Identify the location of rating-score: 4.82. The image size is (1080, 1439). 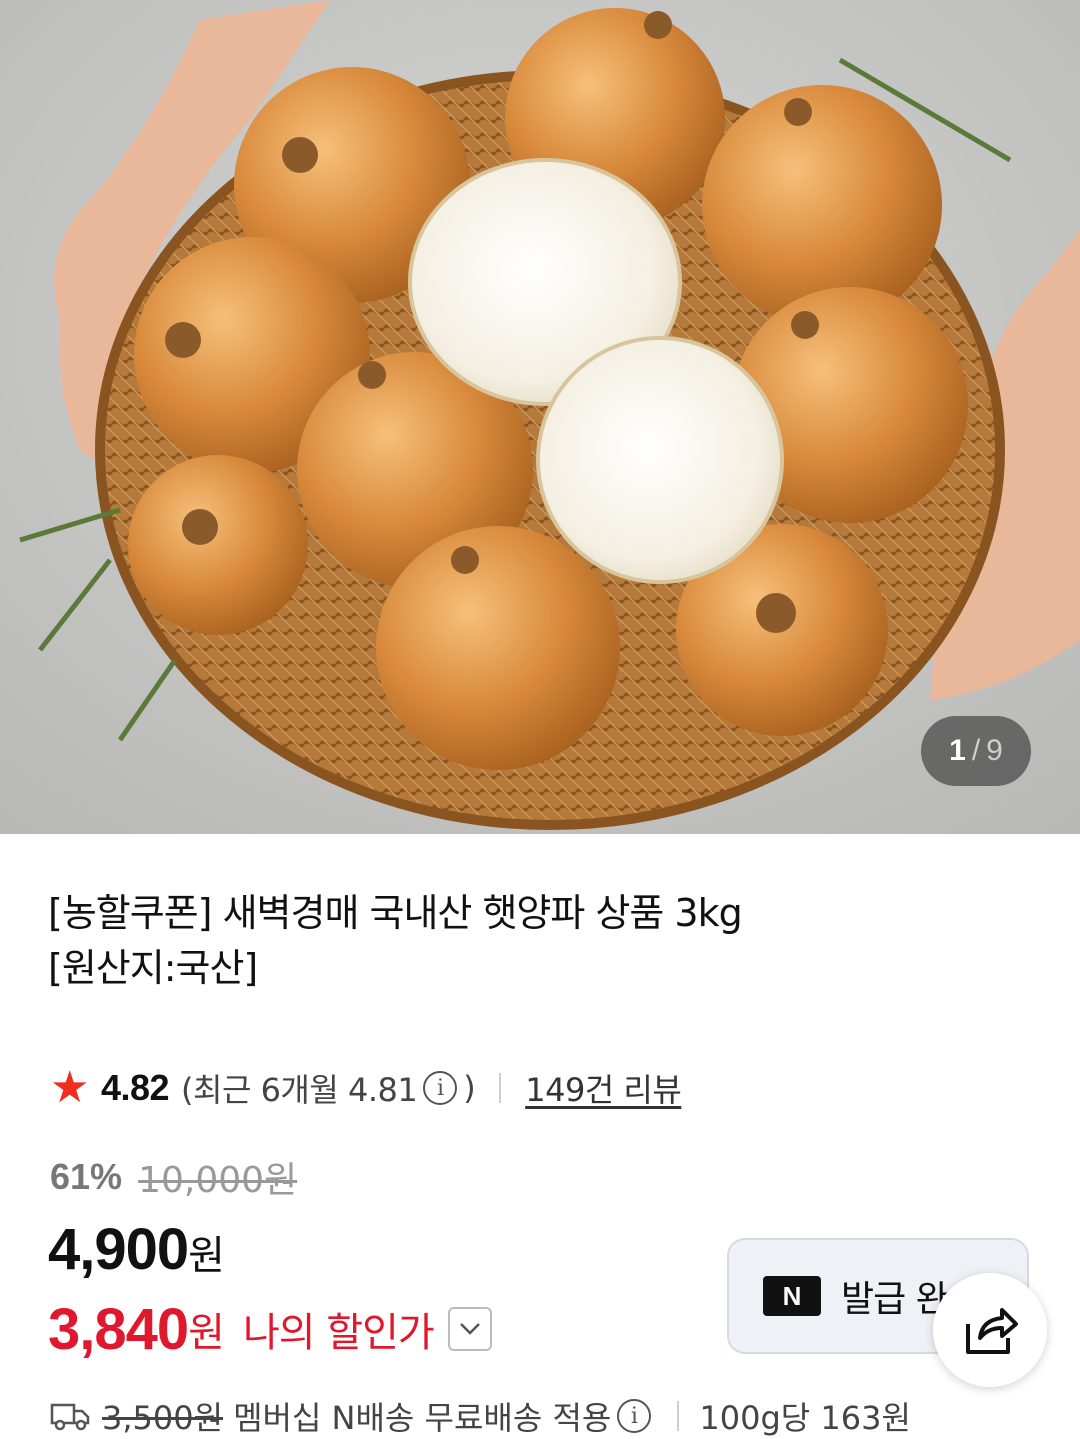
(135, 1087).